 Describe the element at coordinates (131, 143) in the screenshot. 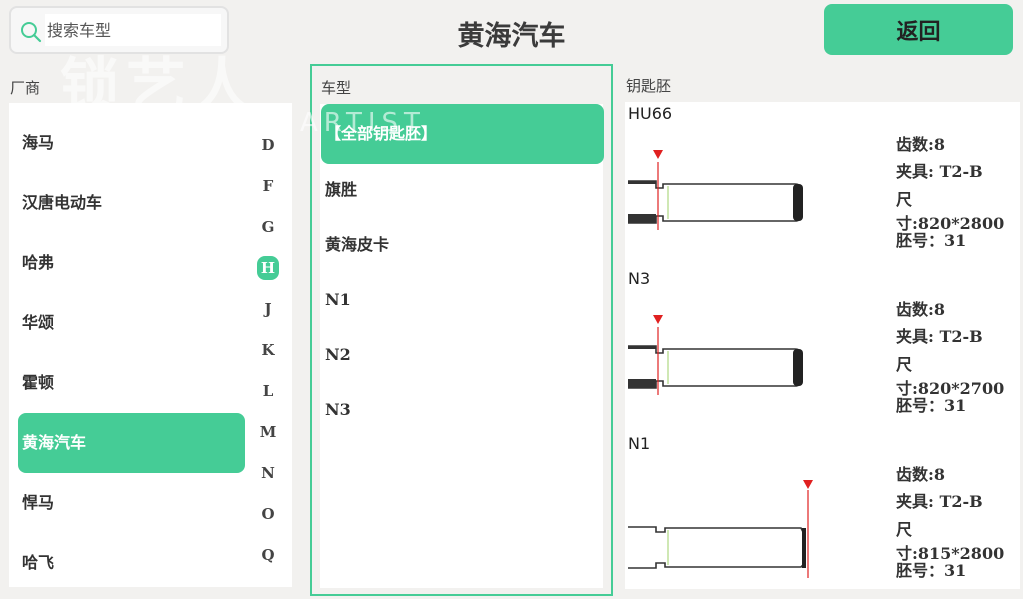

I see `maker-item: 海马` at that location.